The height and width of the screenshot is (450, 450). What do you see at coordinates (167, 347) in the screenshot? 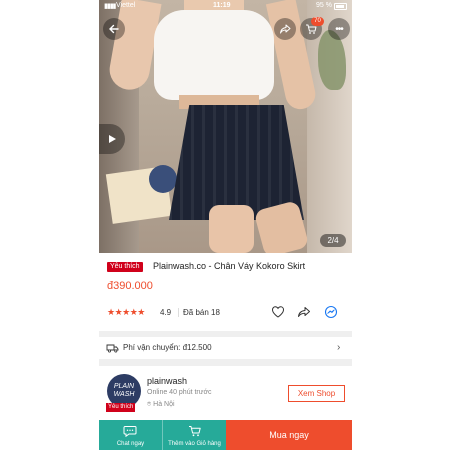
I see `shipping-fee: Phí vận chuyển: đ12.500` at bounding box center [167, 347].